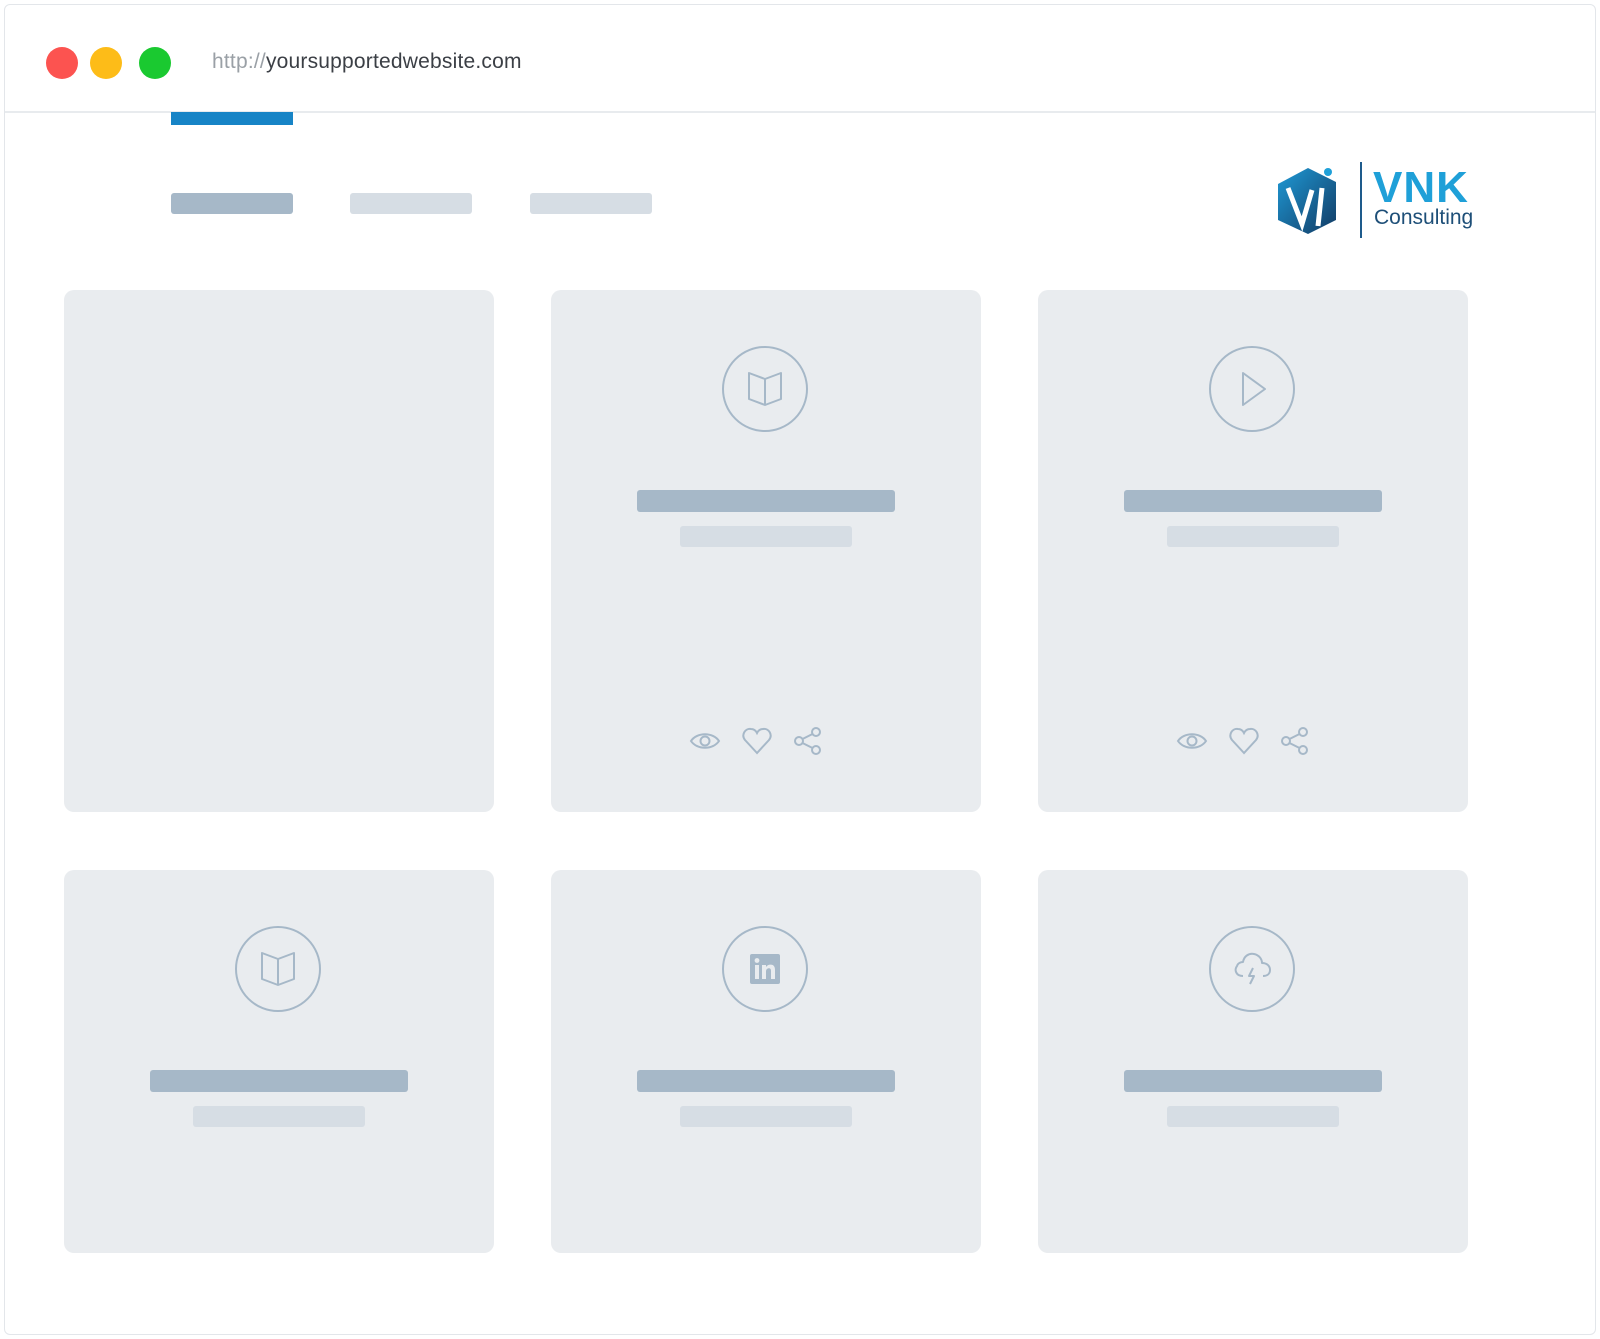 This screenshot has height=1339, width=1600. Describe the element at coordinates (1252, 389) in the screenshot. I see `play-icon` at that location.